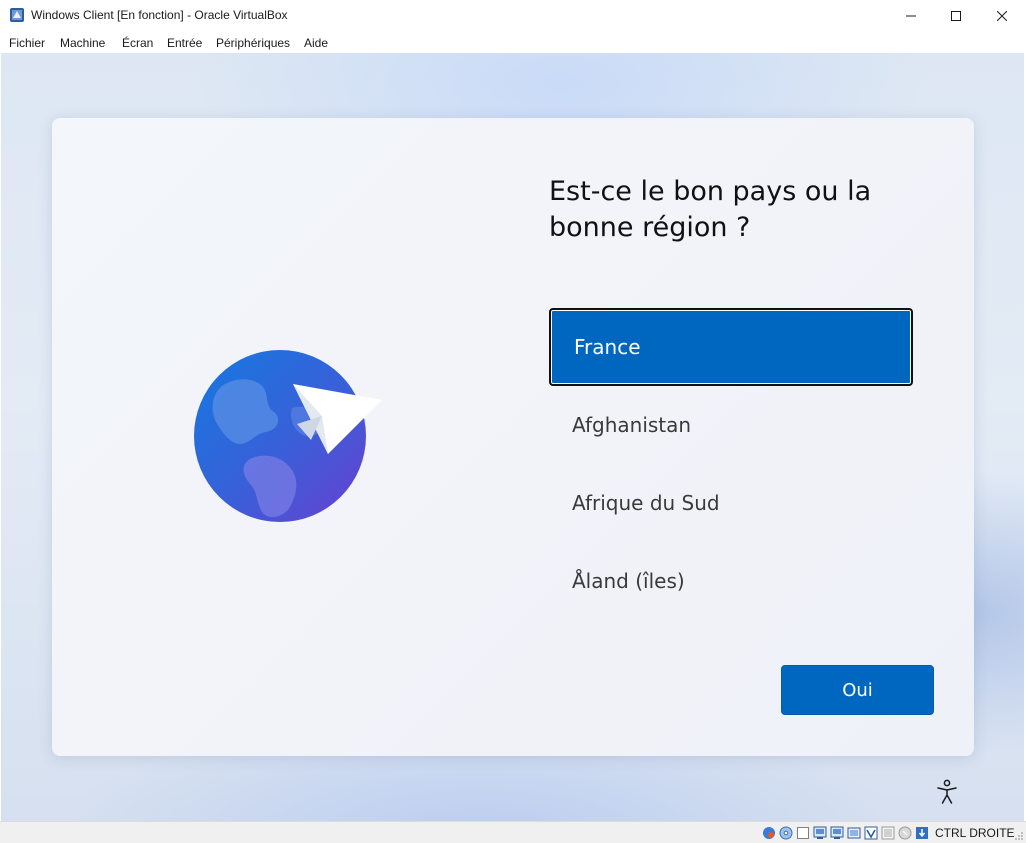 The image size is (1026, 843). What do you see at coordinates (871, 833) in the screenshot?
I see `display-icon` at bounding box center [871, 833].